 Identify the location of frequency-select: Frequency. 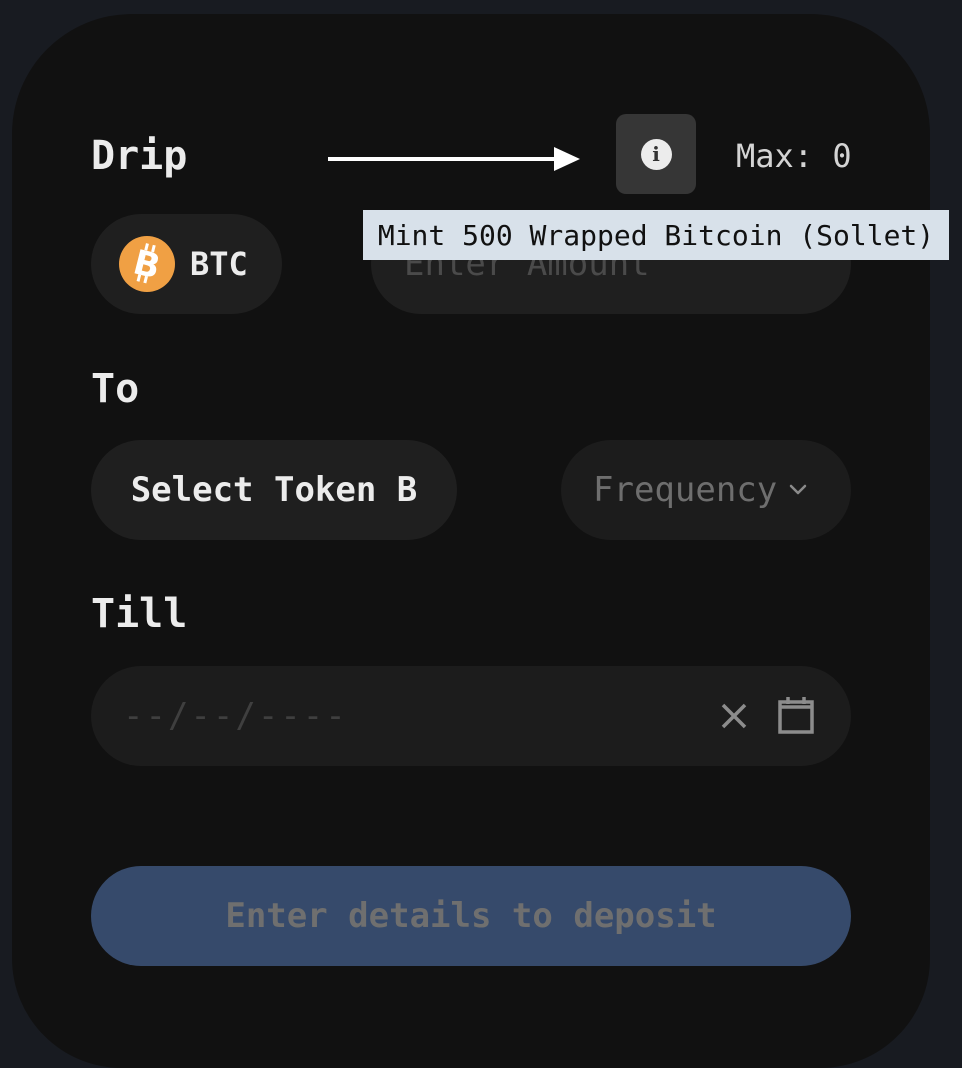
(706, 490).